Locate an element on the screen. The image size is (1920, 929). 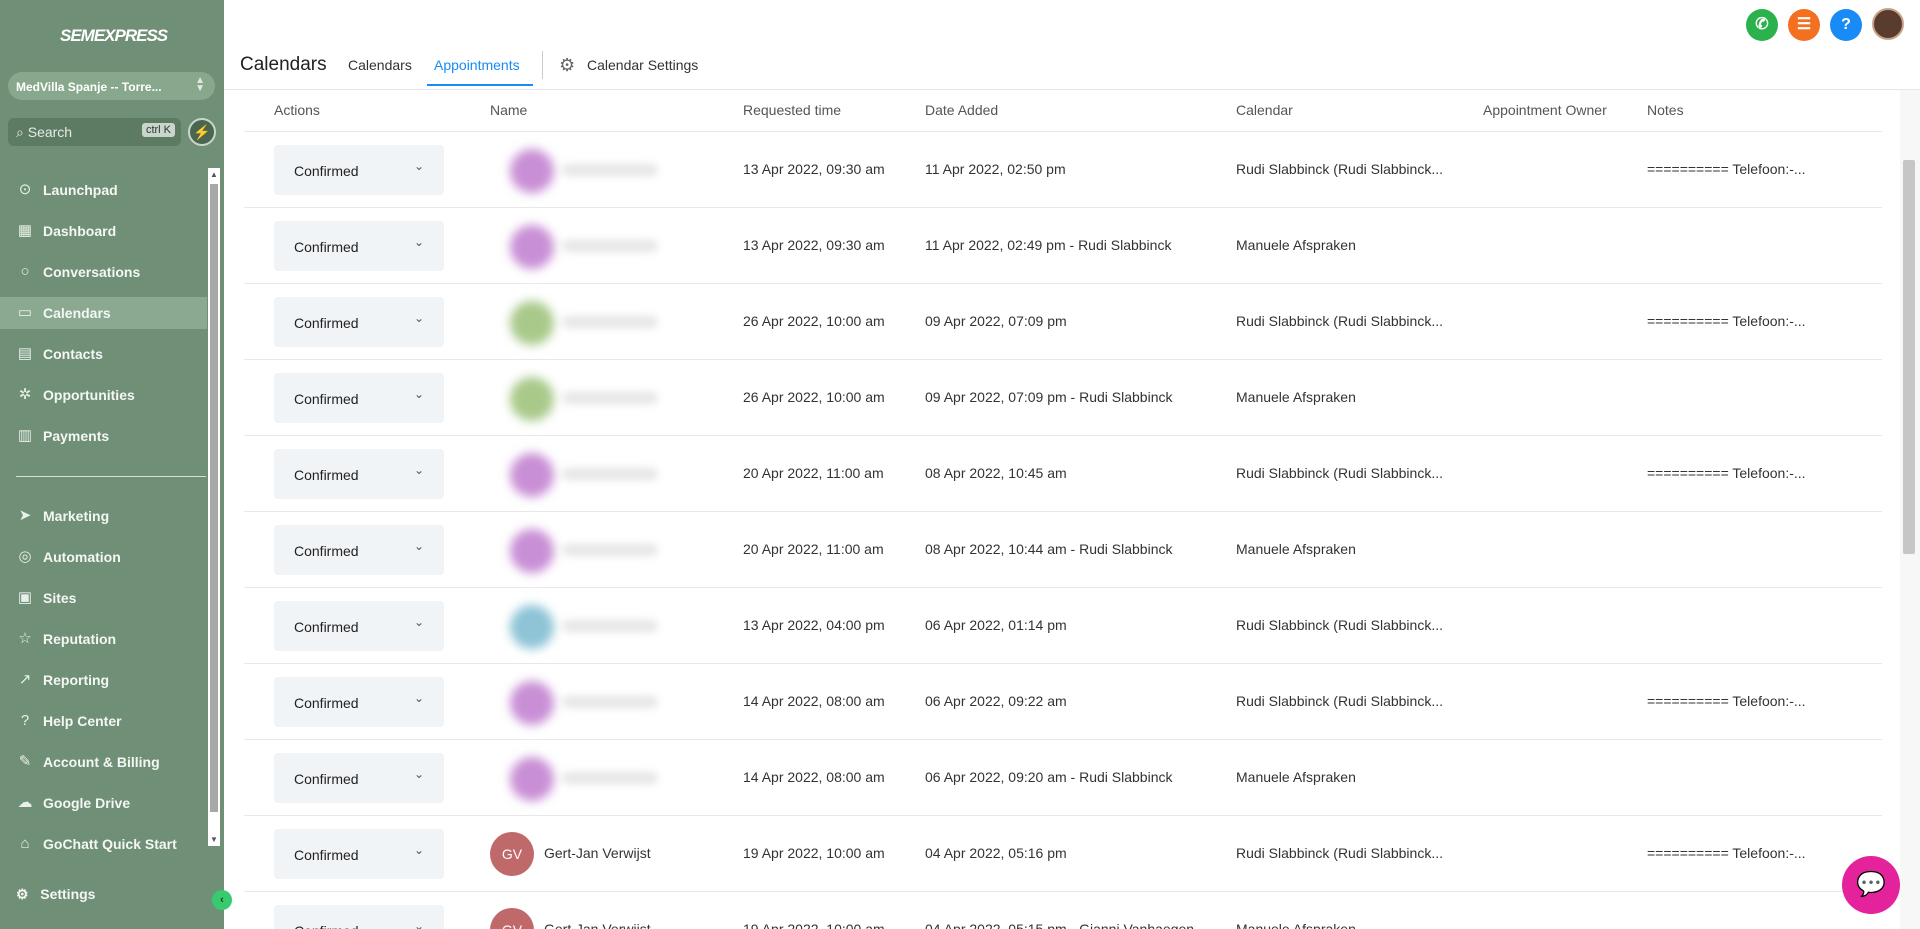
sidebar-item-automation: ◎ Automation is located at coordinates (103, 557).